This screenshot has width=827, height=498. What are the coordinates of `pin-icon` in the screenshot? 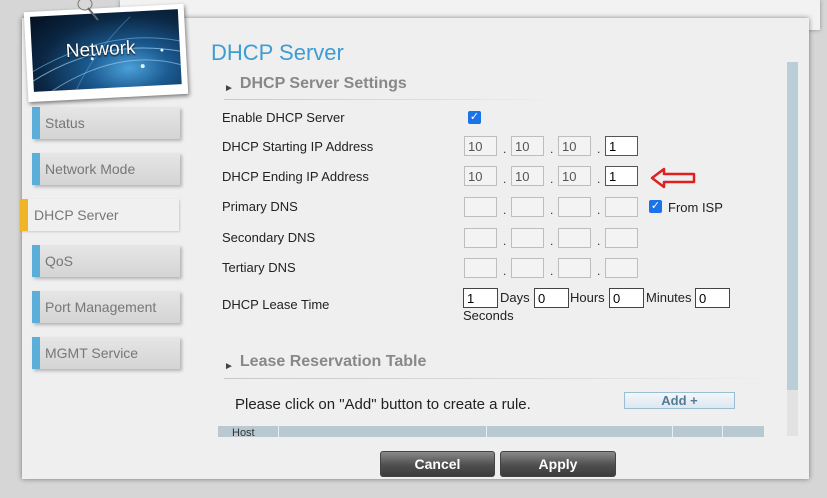 It's located at (88, 10).